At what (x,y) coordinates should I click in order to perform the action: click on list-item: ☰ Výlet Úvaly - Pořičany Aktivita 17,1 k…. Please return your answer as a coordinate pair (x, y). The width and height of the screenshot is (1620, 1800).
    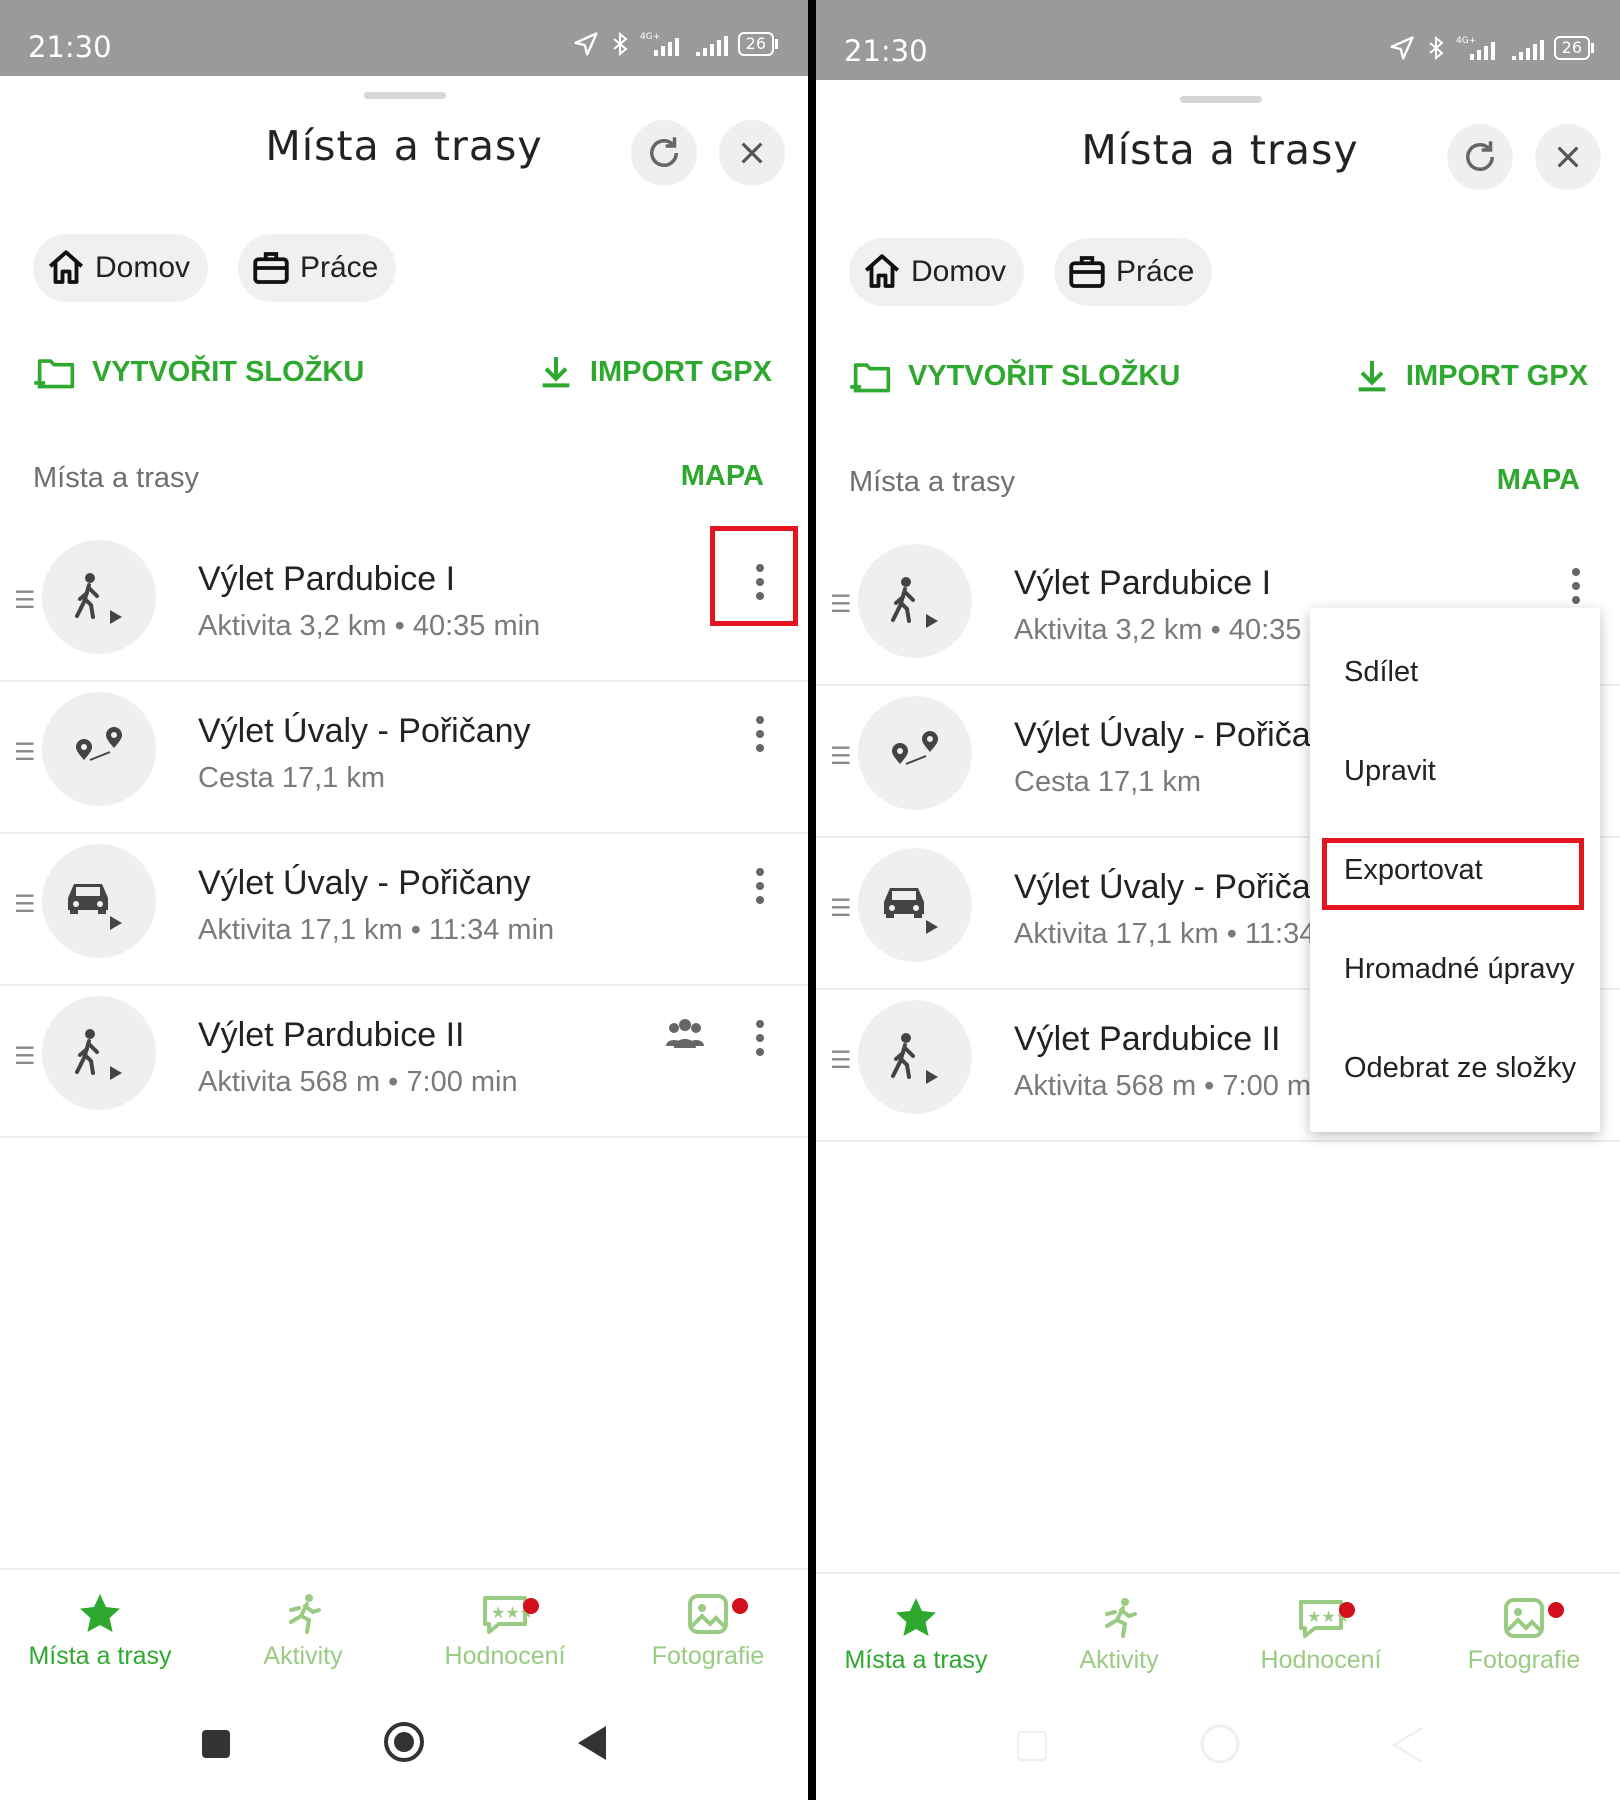
    Looking at the image, I should click on (404, 910).